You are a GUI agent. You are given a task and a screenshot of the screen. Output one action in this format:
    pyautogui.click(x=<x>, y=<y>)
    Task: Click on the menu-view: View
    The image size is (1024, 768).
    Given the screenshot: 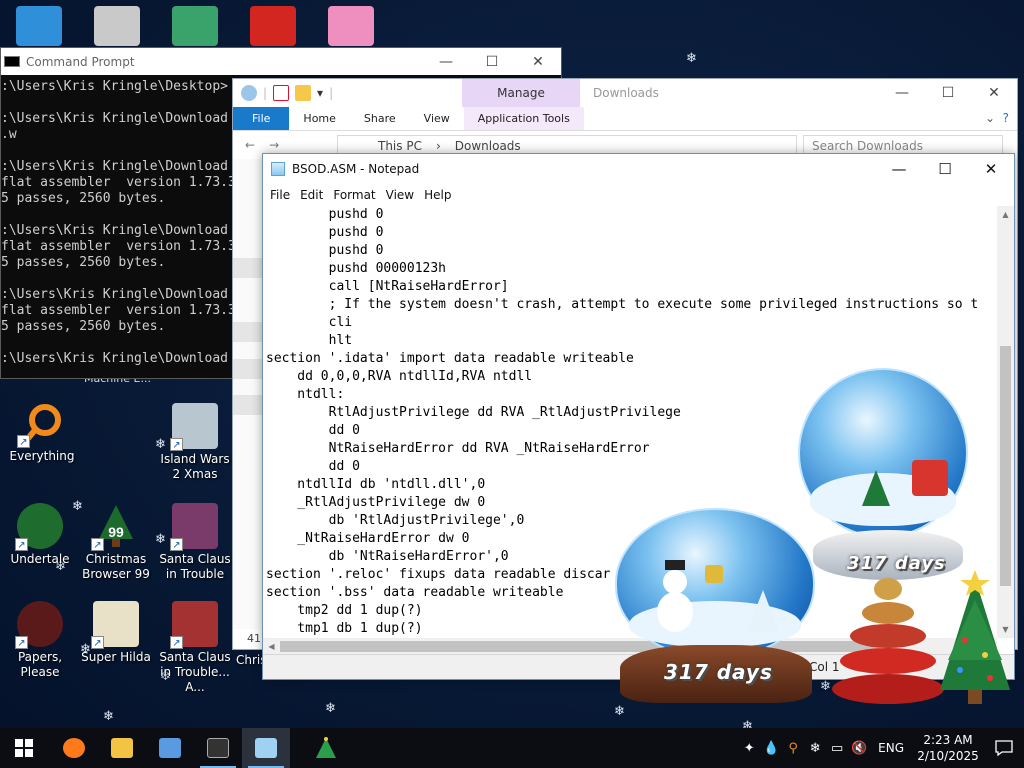 What is the action you would take?
    pyautogui.click(x=400, y=195)
    